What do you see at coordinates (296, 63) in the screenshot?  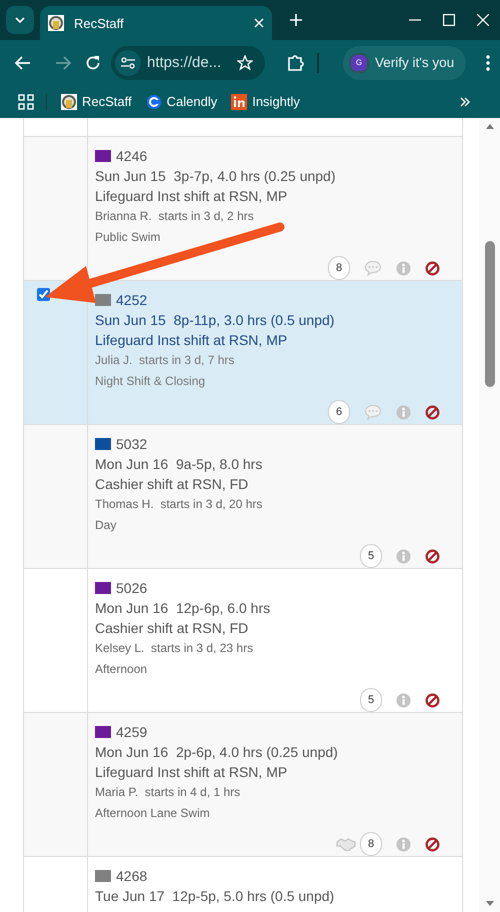 I see `extensions-icon` at bounding box center [296, 63].